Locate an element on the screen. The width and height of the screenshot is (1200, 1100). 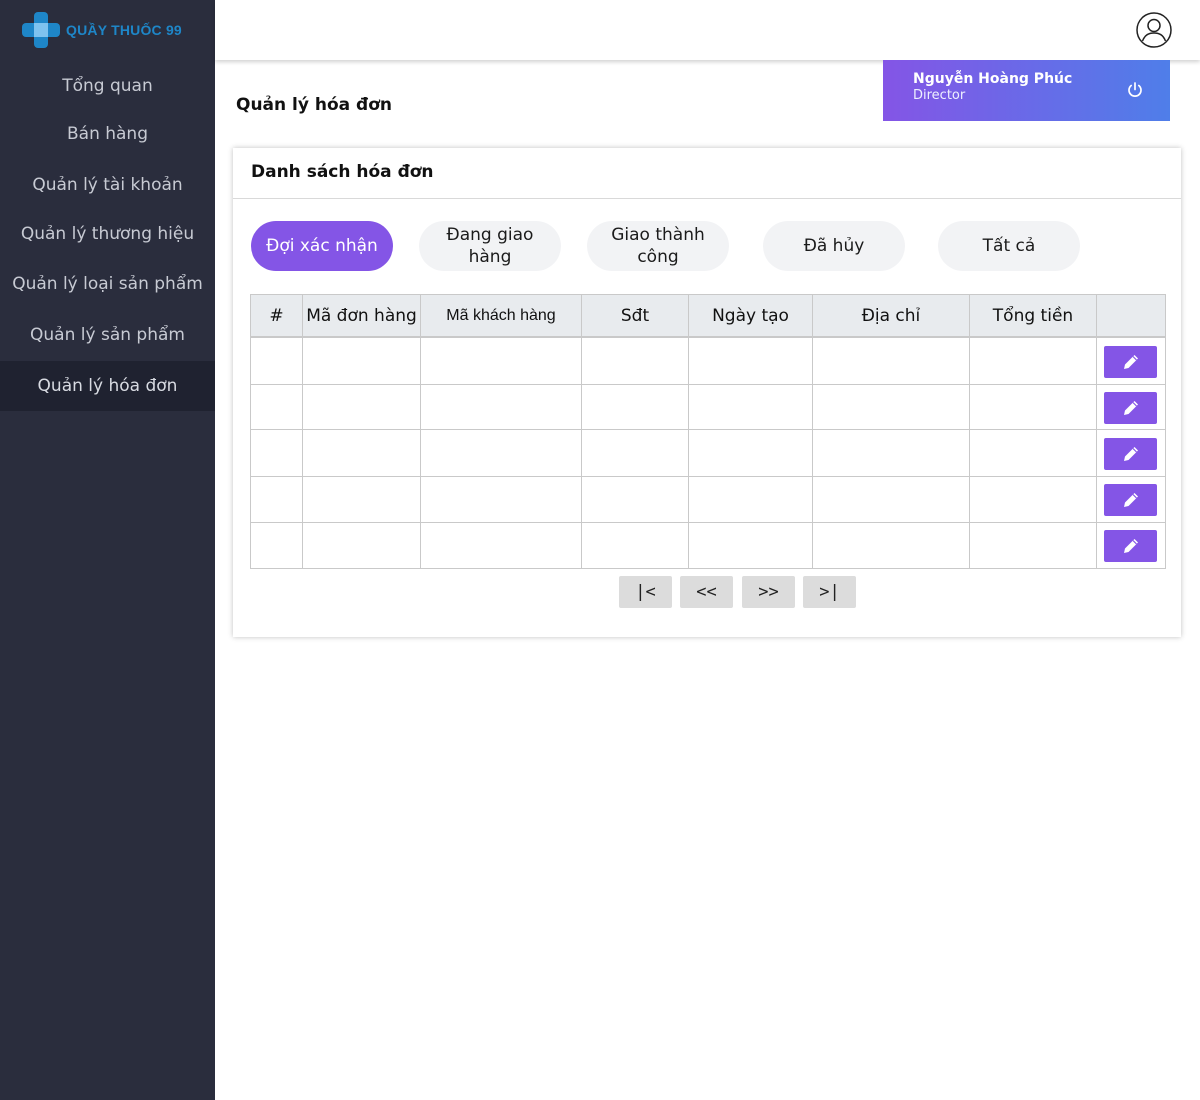
tab-cancelled: Đã hủy is located at coordinates (834, 246).